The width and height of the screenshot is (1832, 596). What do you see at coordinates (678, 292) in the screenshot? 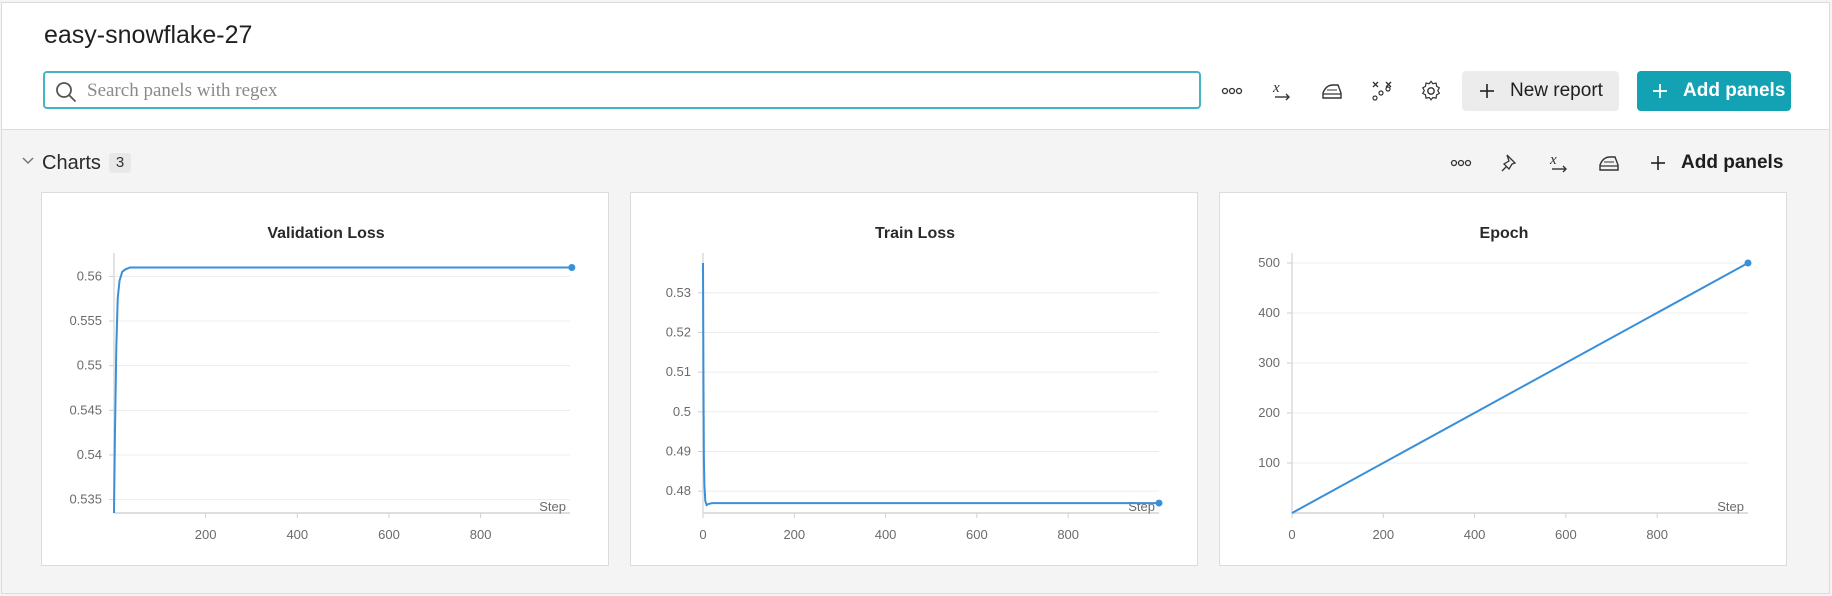
I see `y-tick-label: 0.53` at bounding box center [678, 292].